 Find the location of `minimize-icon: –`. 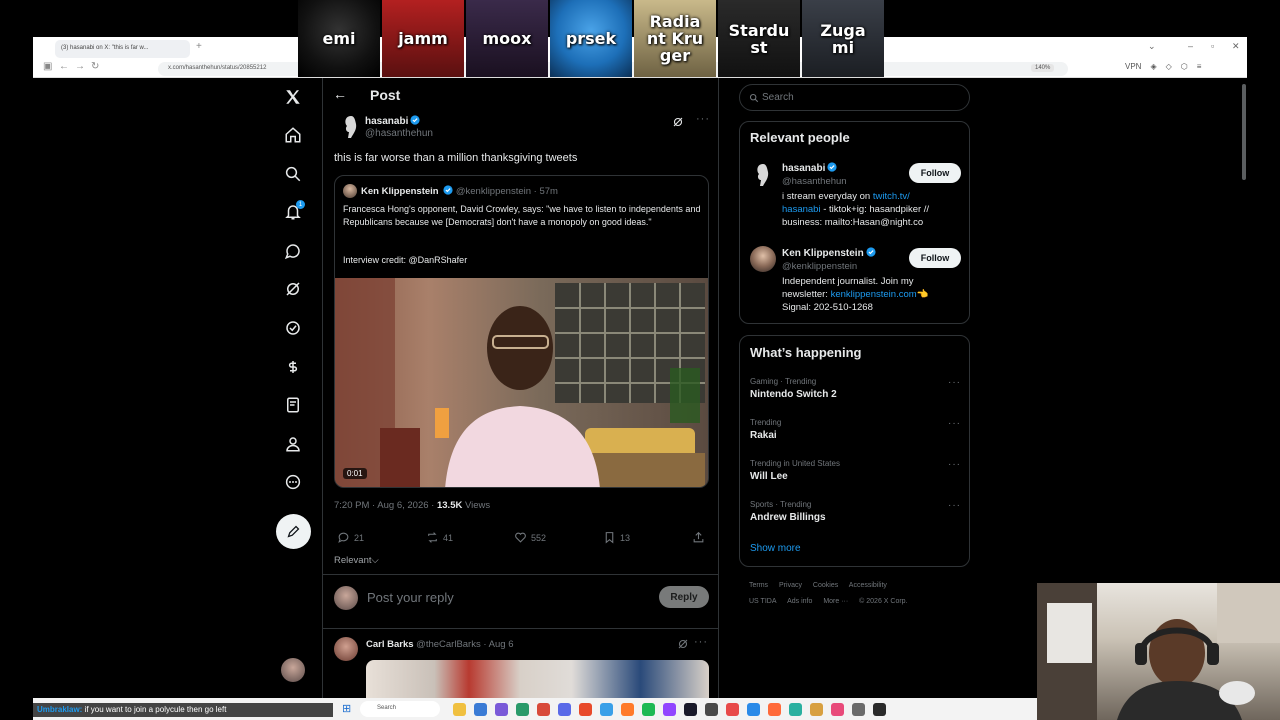

minimize-icon: – is located at coordinates (1190, 46).